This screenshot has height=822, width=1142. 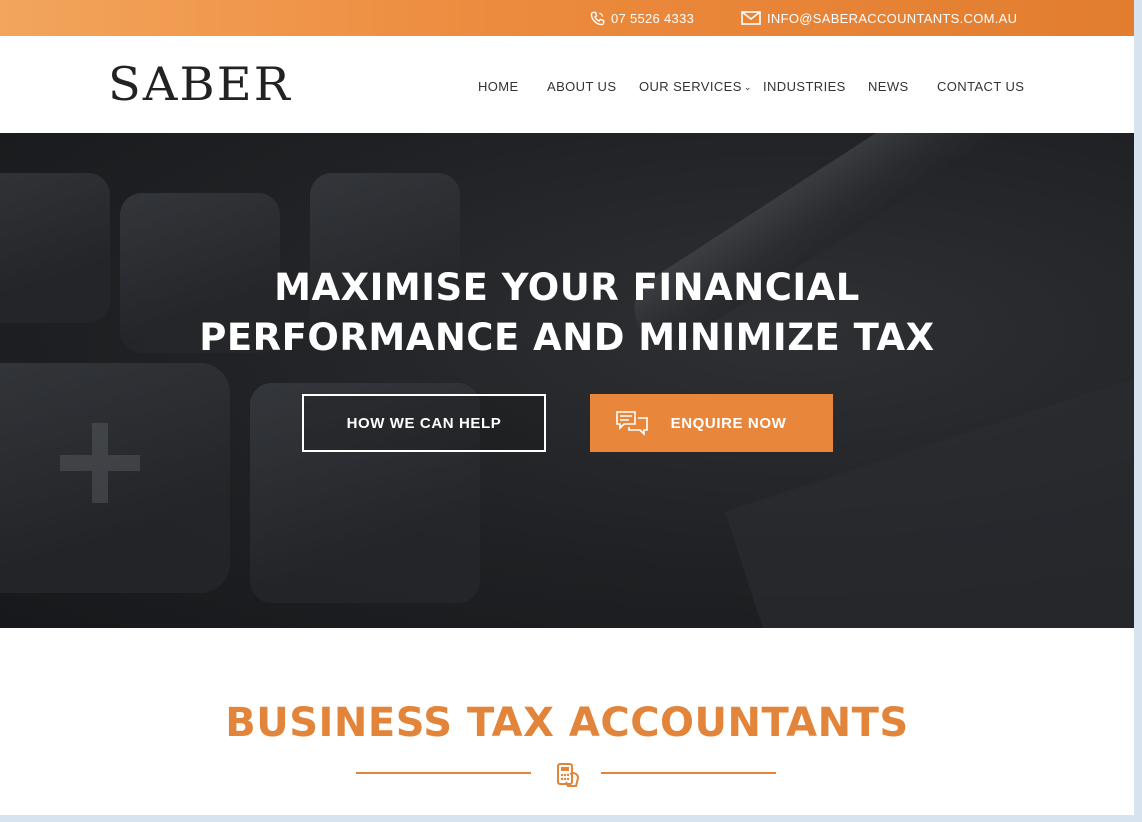 I want to click on nav-news: NEWS, so click(x=888, y=86).